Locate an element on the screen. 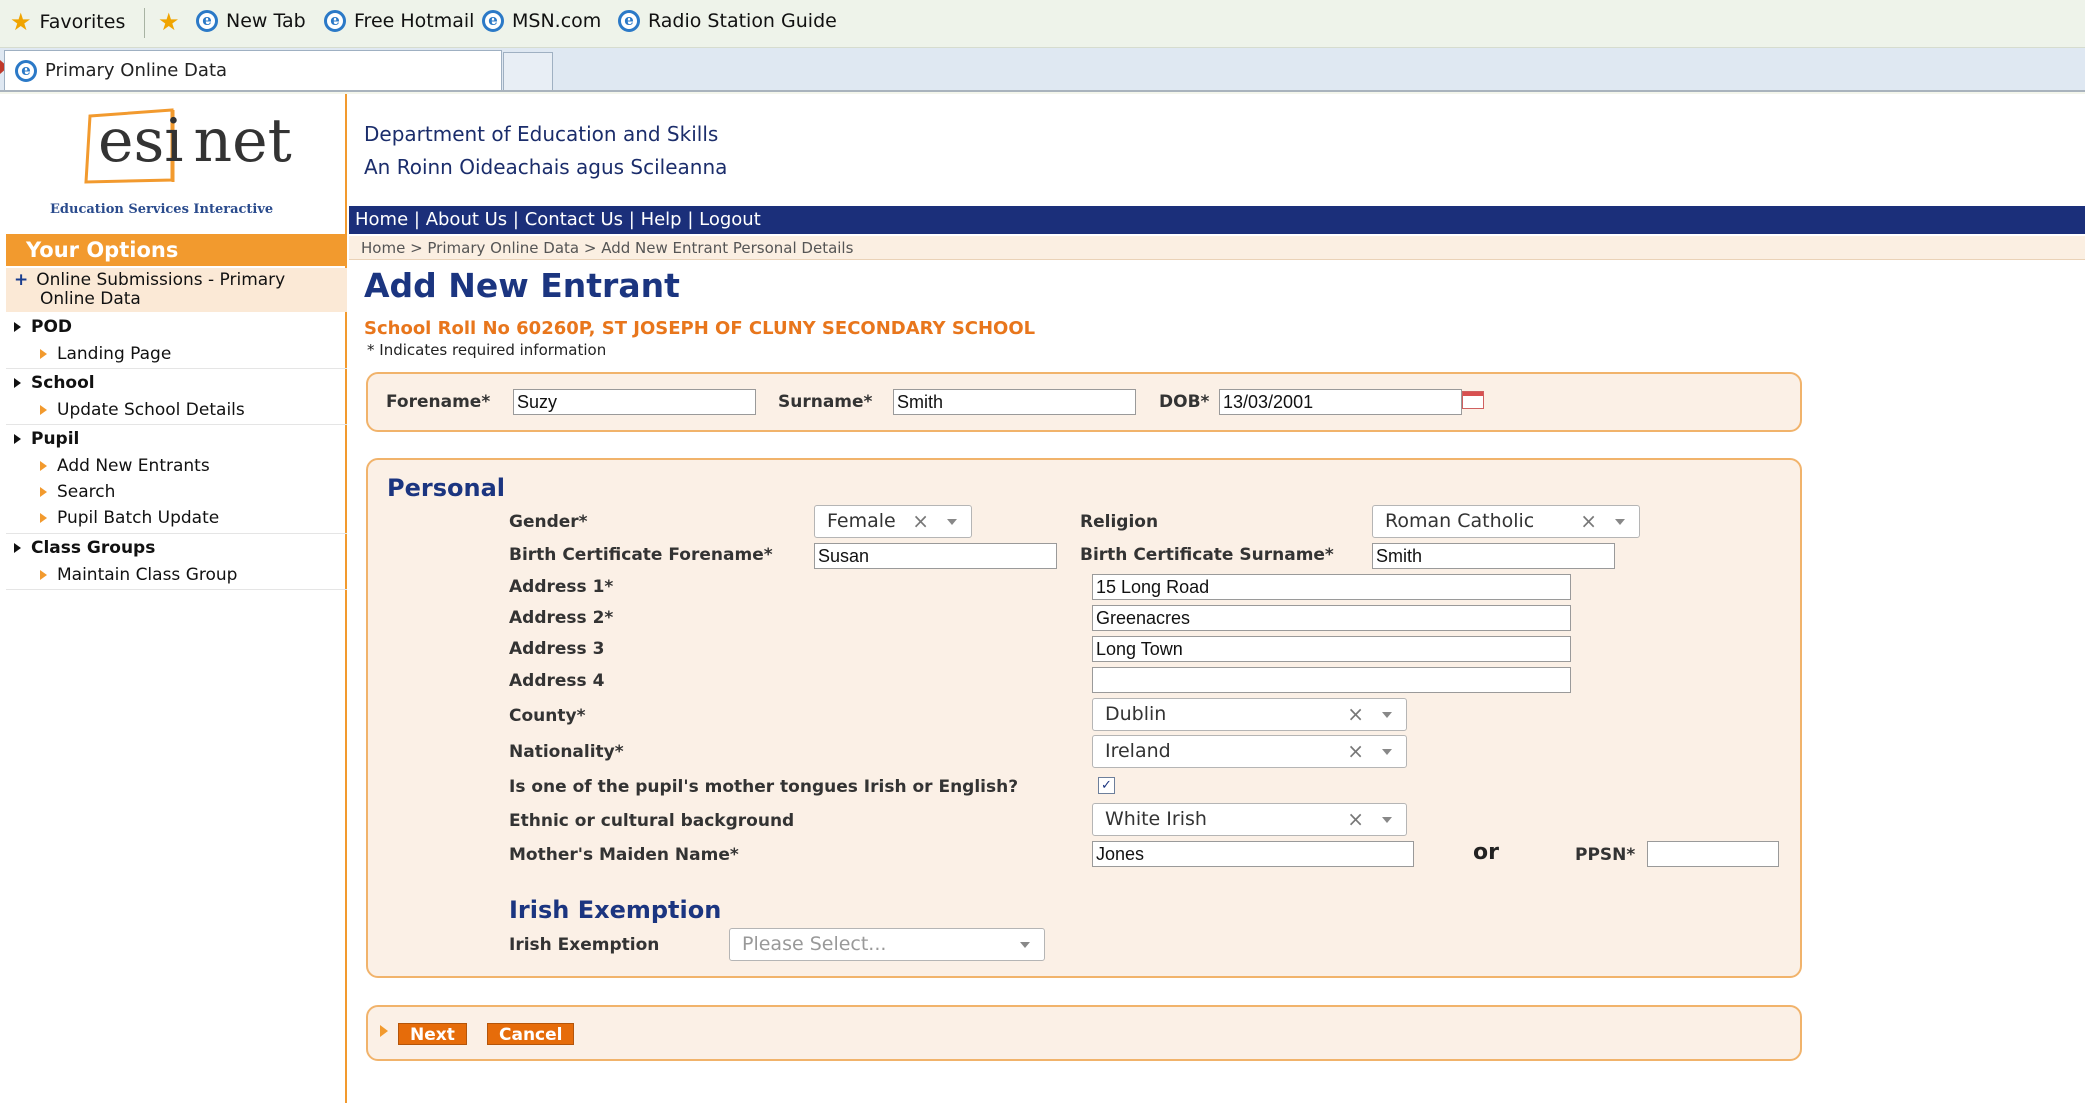  favorite-link-msn: e MSN.com is located at coordinates (541, 21).